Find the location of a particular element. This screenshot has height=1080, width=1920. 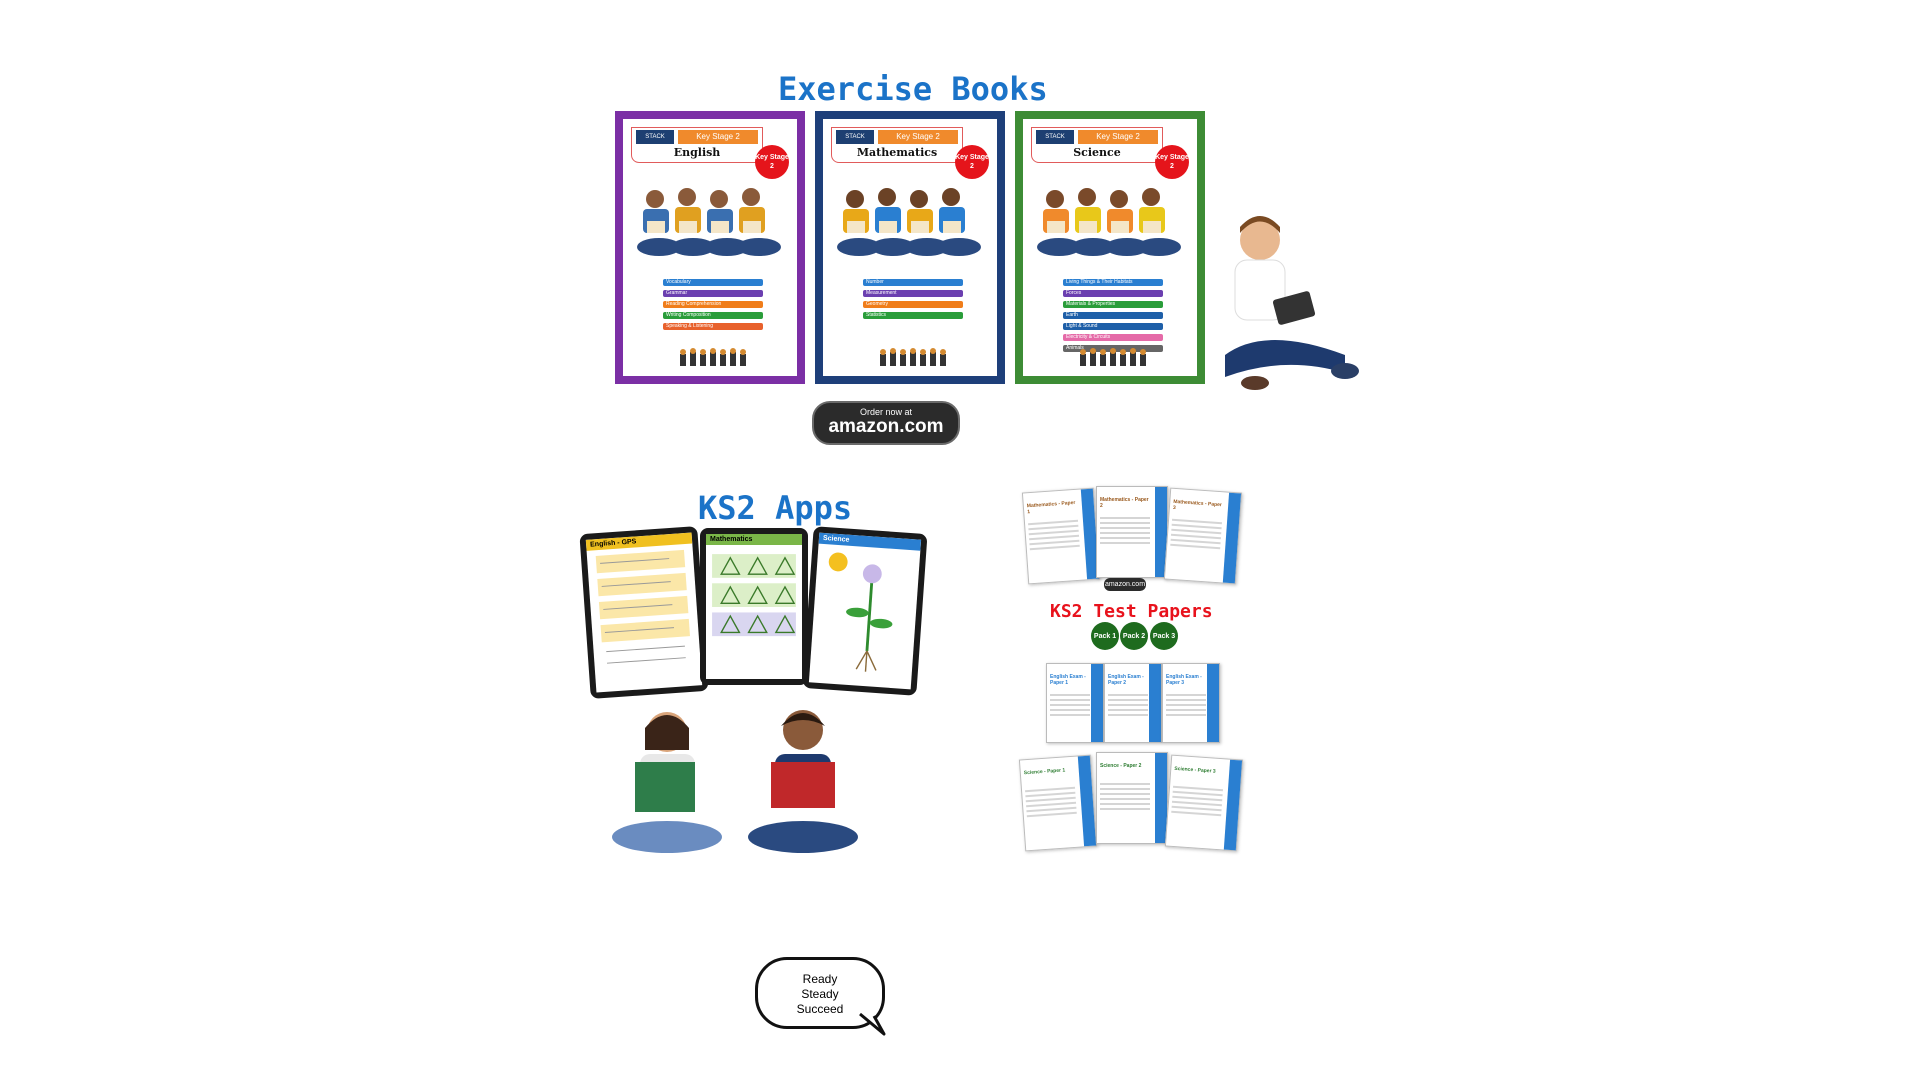

tablet-mathematics-app: Mathematics is located at coordinates (754, 606).